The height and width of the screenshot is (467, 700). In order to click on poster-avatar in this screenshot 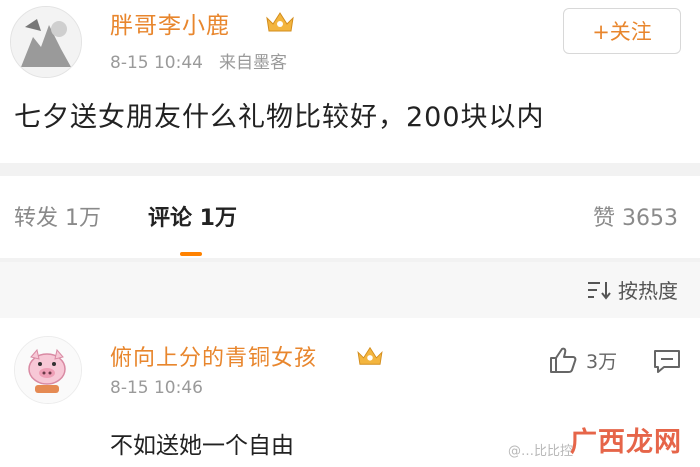, I will do `click(46, 42)`.